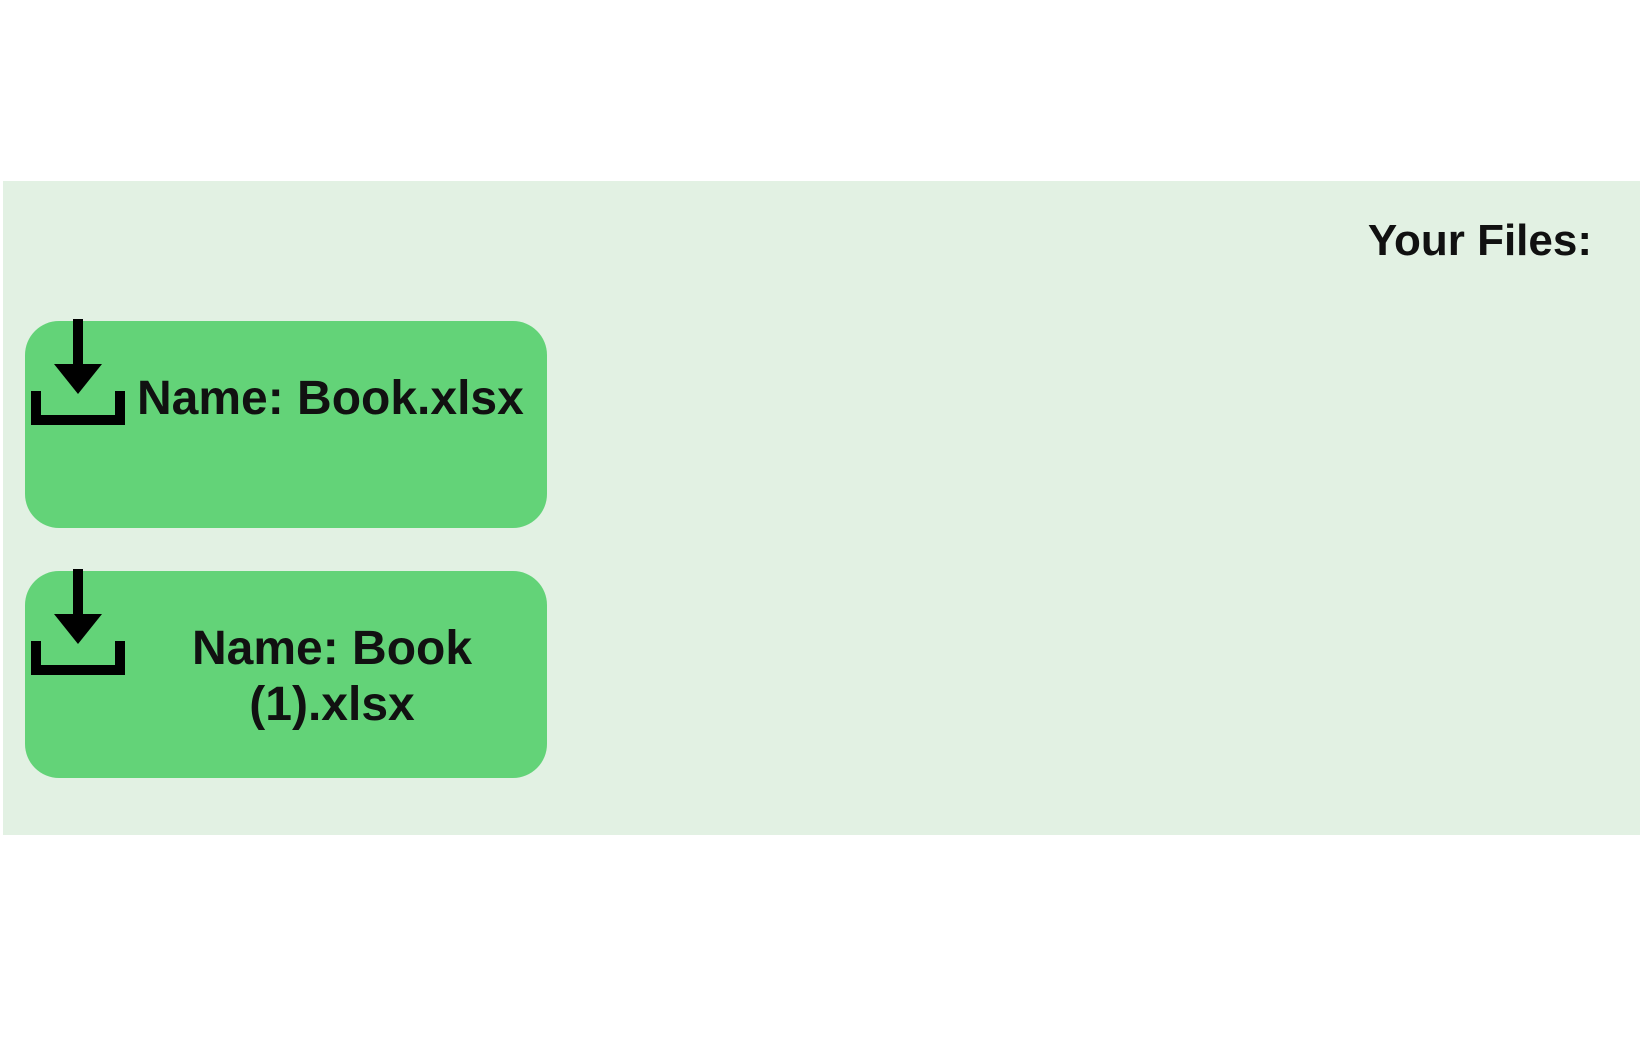 The width and height of the screenshot is (1640, 1038). I want to click on file-name: Name: Book.xlsx, so click(330, 398).